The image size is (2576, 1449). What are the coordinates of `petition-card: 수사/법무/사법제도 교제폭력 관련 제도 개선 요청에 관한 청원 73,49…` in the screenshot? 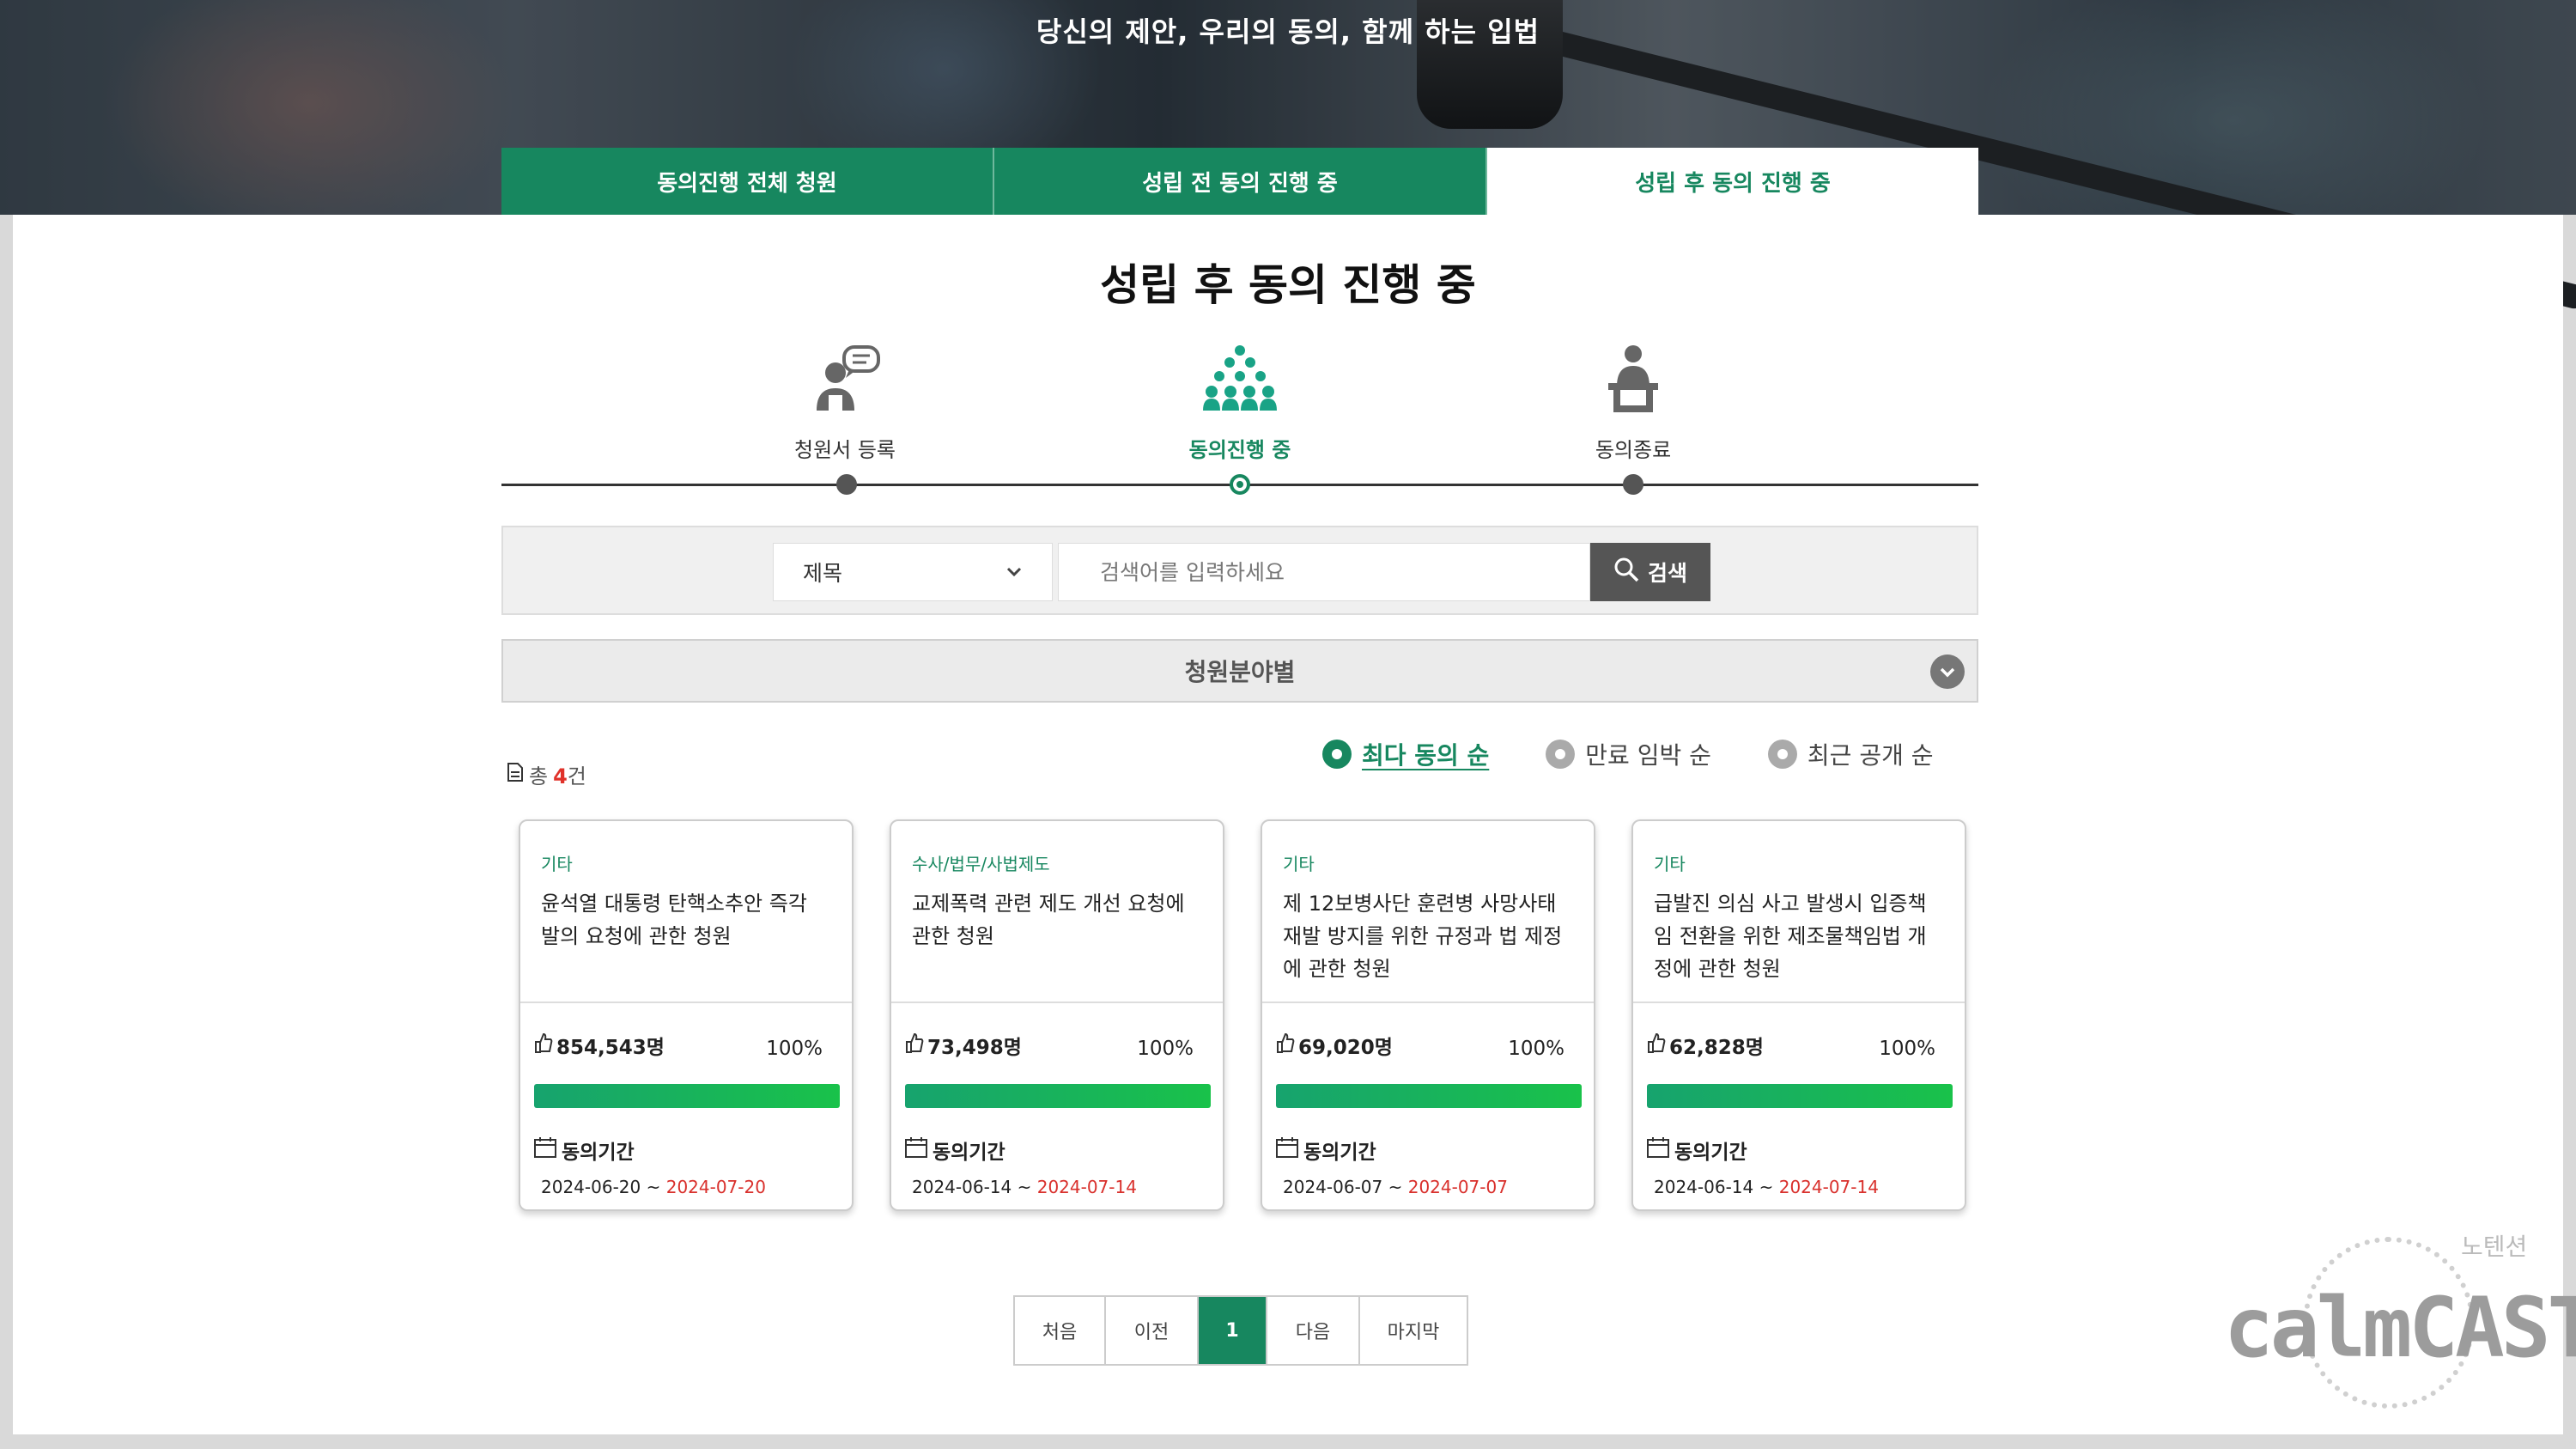 It's located at (1057, 1015).